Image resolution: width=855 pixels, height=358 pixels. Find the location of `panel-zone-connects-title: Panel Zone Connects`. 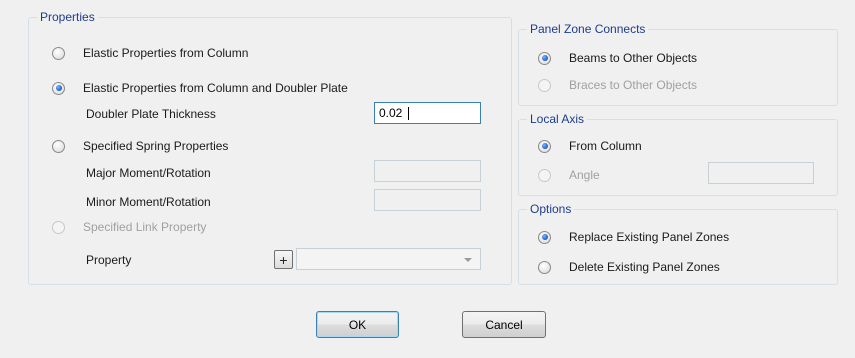

panel-zone-connects-title: Panel Zone Connects is located at coordinates (588, 29).